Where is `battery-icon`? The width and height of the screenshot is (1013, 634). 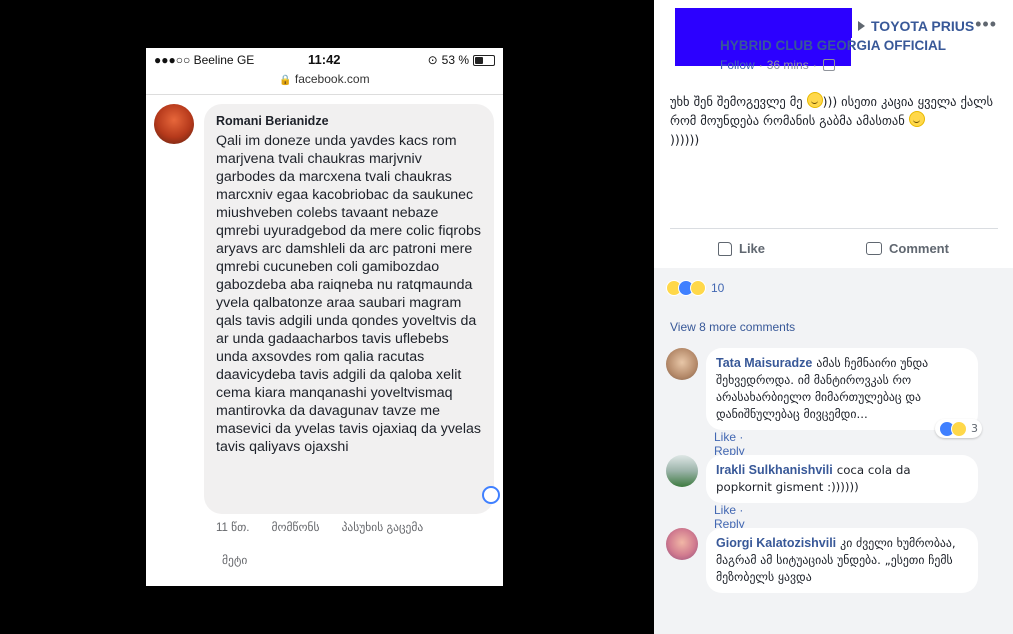 battery-icon is located at coordinates (484, 60).